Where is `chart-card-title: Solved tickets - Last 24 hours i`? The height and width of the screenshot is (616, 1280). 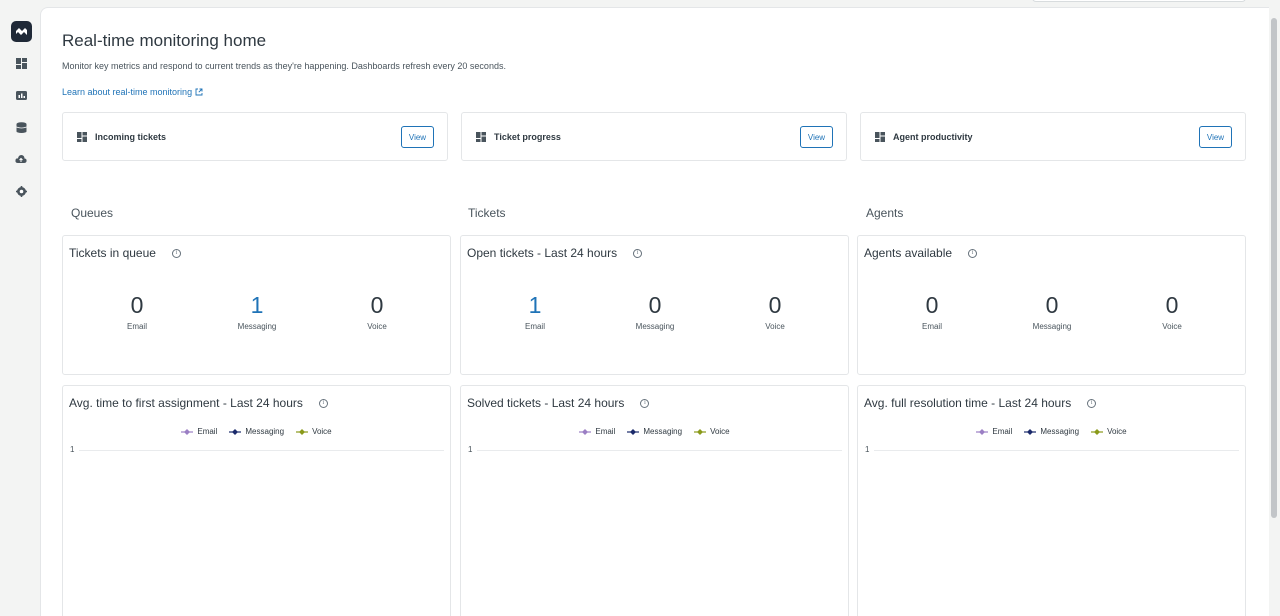 chart-card-title: Solved tickets - Last 24 hours i is located at coordinates (558, 403).